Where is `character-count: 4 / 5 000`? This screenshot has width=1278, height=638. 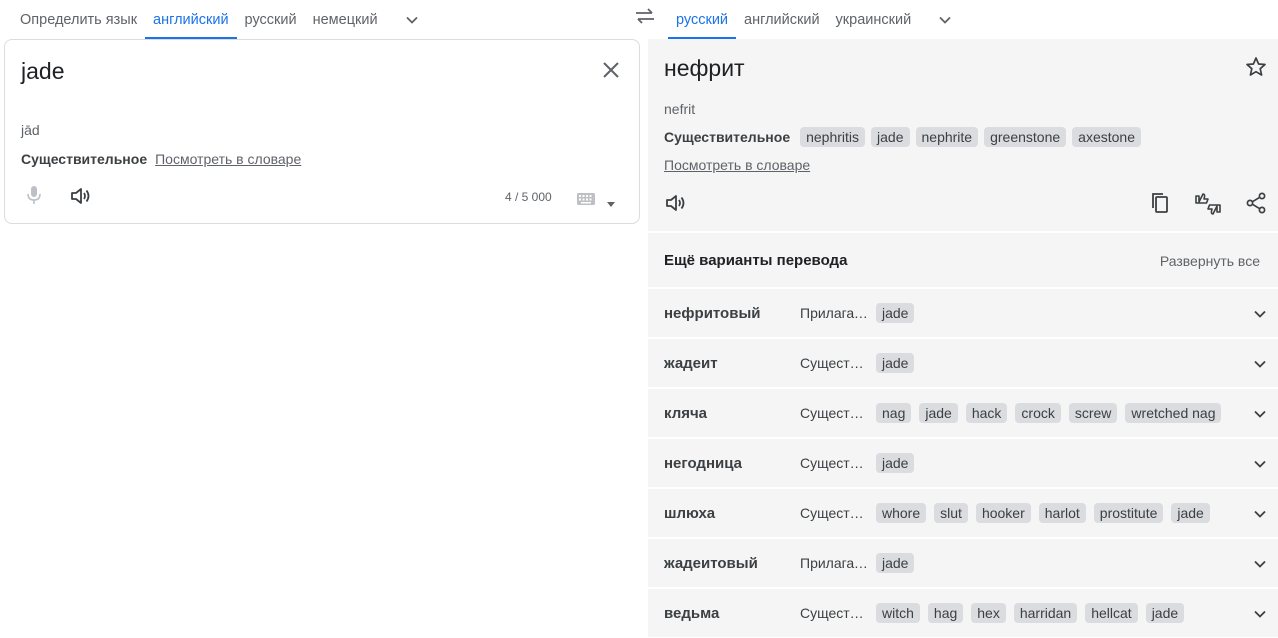 character-count: 4 / 5 000 is located at coordinates (528, 197).